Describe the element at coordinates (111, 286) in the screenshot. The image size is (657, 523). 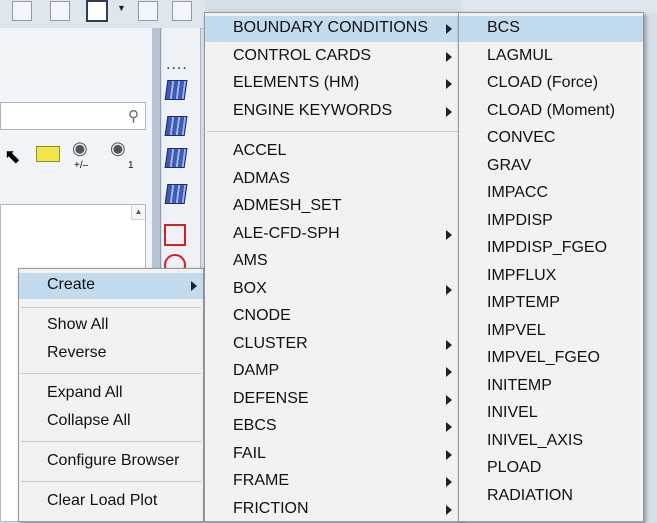
I see `menu-item-create: Create` at that location.